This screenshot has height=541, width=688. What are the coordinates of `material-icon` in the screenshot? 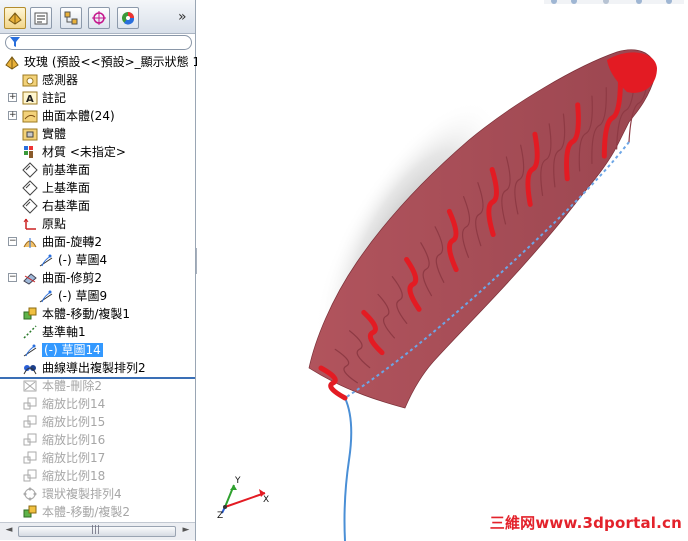 It's located at (28, 152).